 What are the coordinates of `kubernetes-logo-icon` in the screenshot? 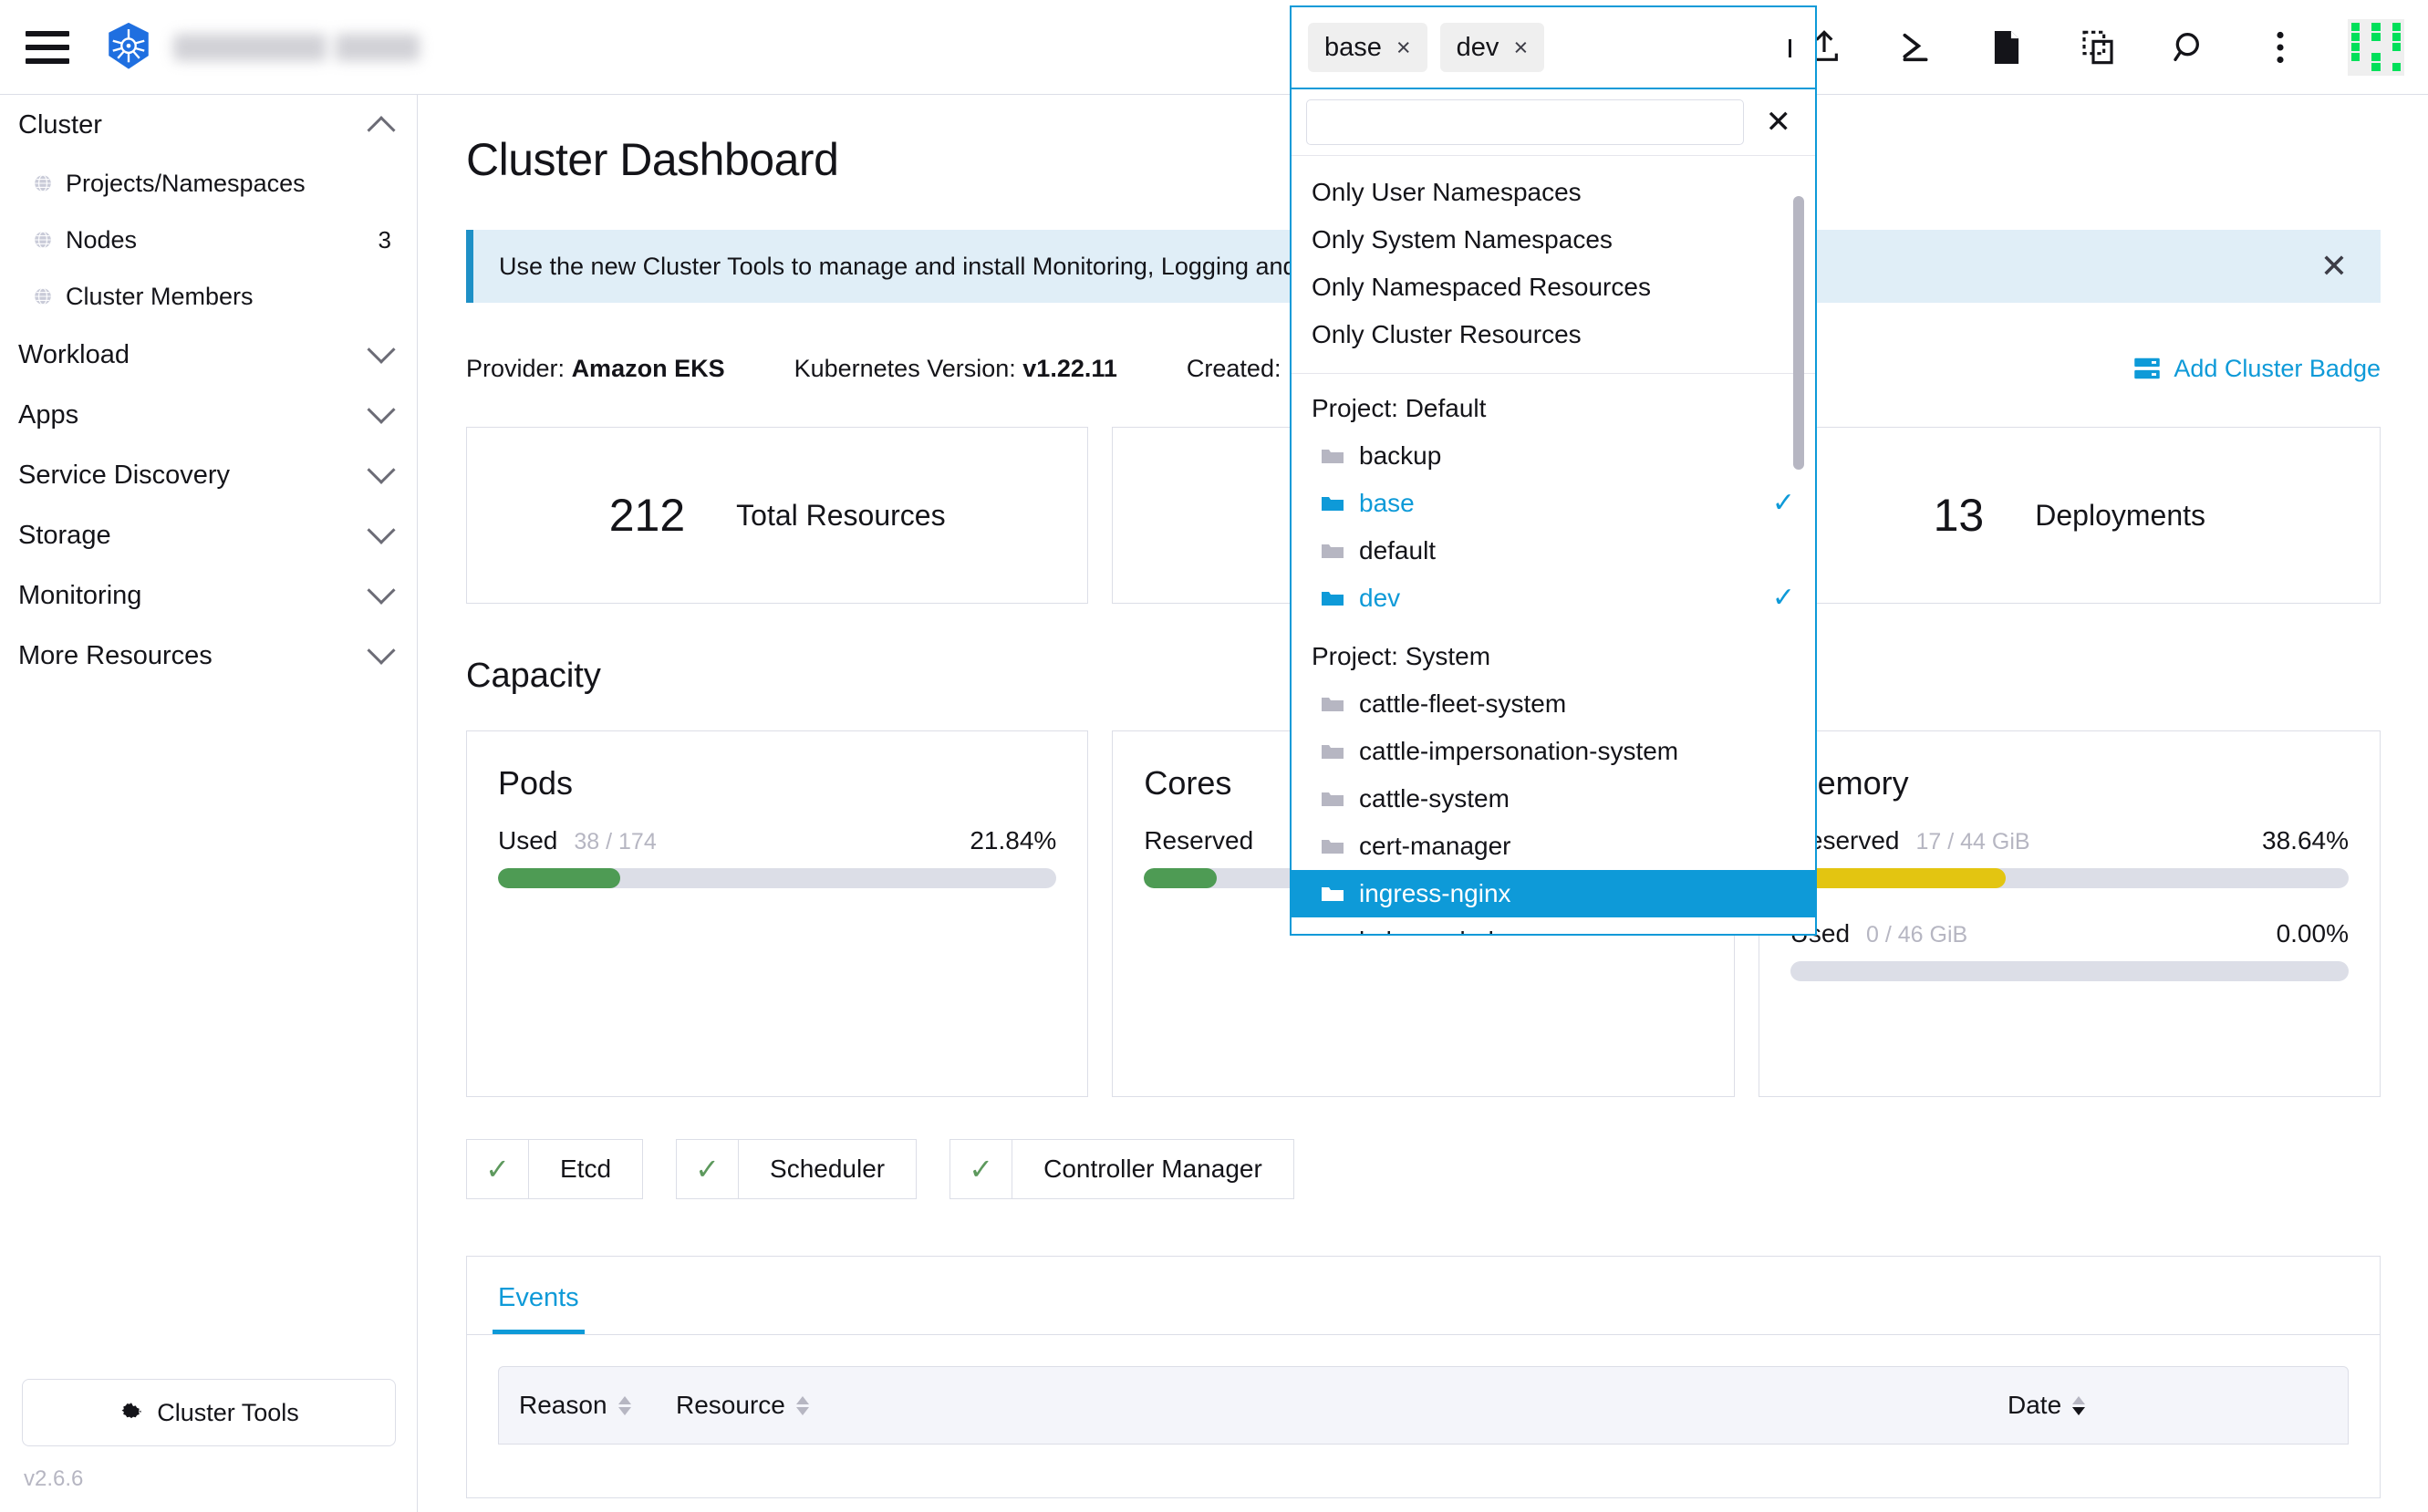 It's located at (128, 47).